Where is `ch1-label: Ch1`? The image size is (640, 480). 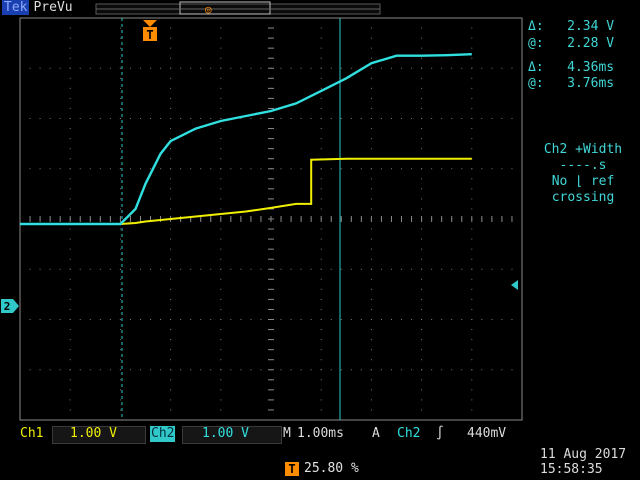
ch1-label: Ch1 is located at coordinates (31, 434).